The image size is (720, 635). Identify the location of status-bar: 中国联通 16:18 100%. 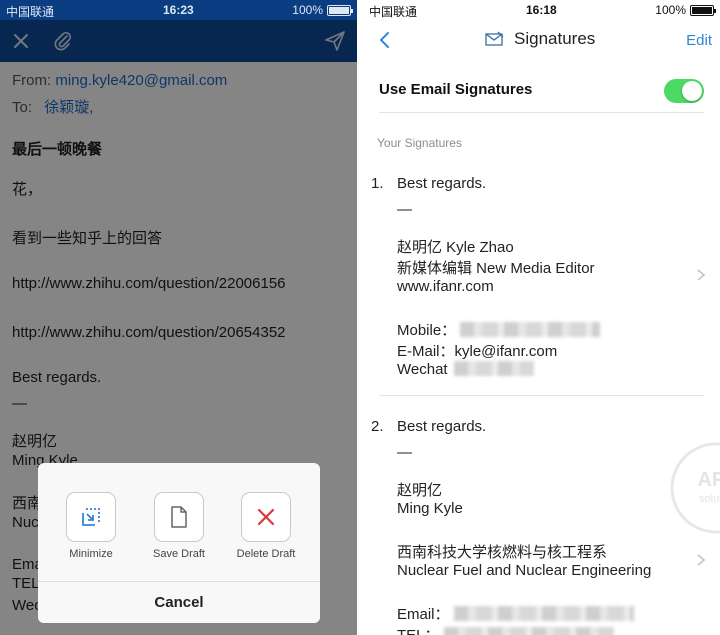
(541, 10).